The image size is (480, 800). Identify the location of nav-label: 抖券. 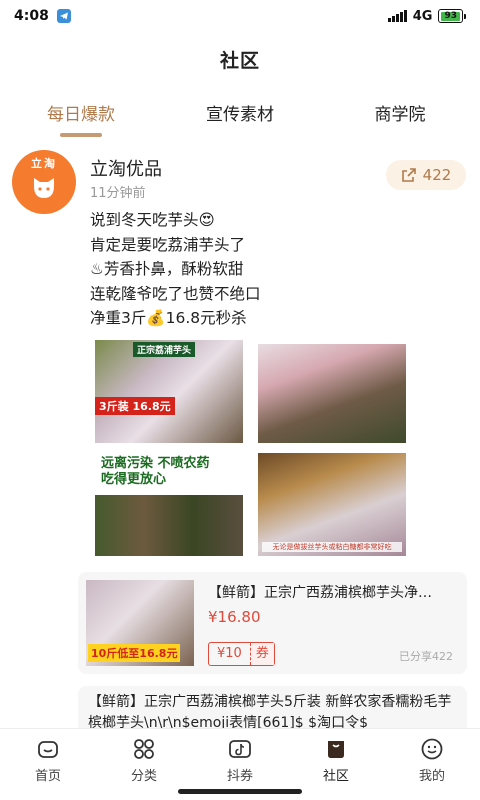
(239, 776).